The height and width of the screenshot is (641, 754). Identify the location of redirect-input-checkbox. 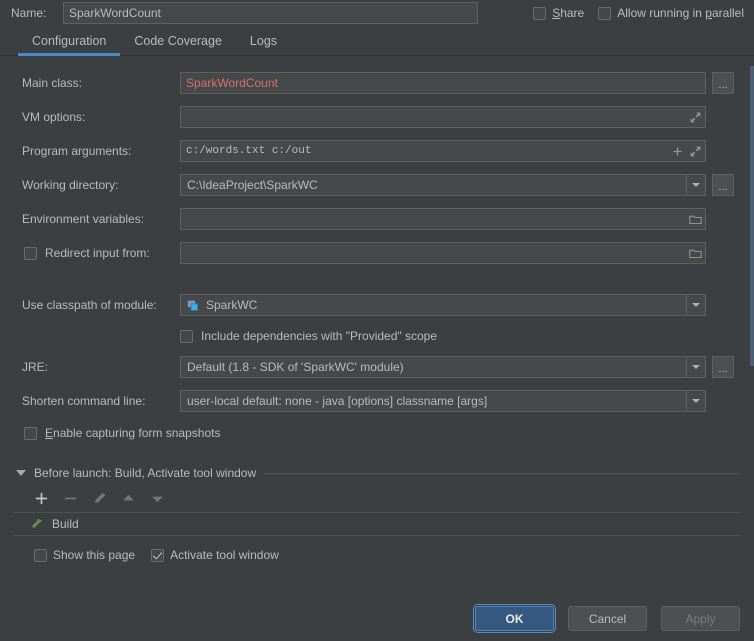
(30, 253).